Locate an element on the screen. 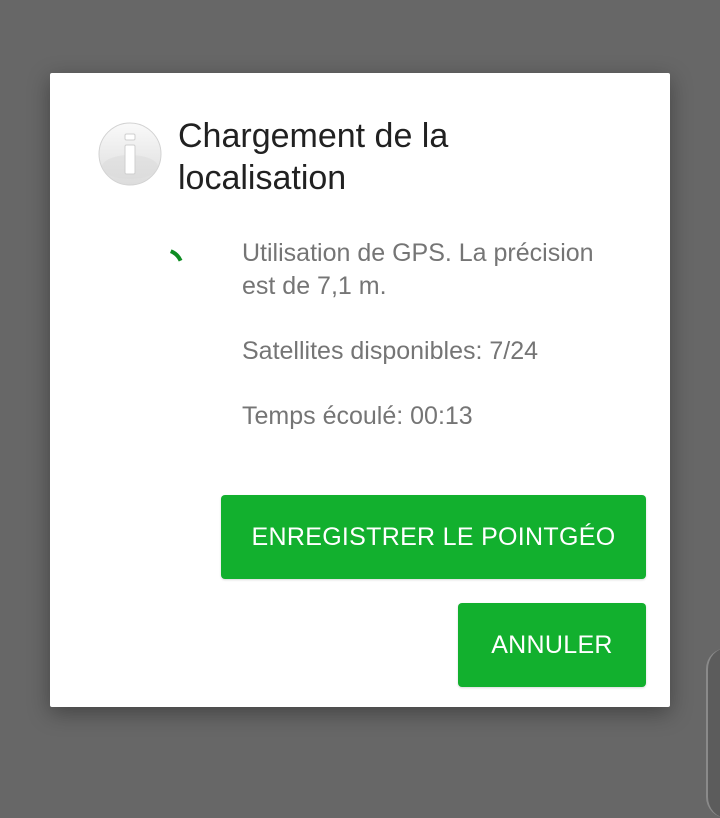 Image resolution: width=720 pixels, height=818 pixels. save-geopoint-button: ENREGISTRER LE POINTGÉO is located at coordinates (433, 537).